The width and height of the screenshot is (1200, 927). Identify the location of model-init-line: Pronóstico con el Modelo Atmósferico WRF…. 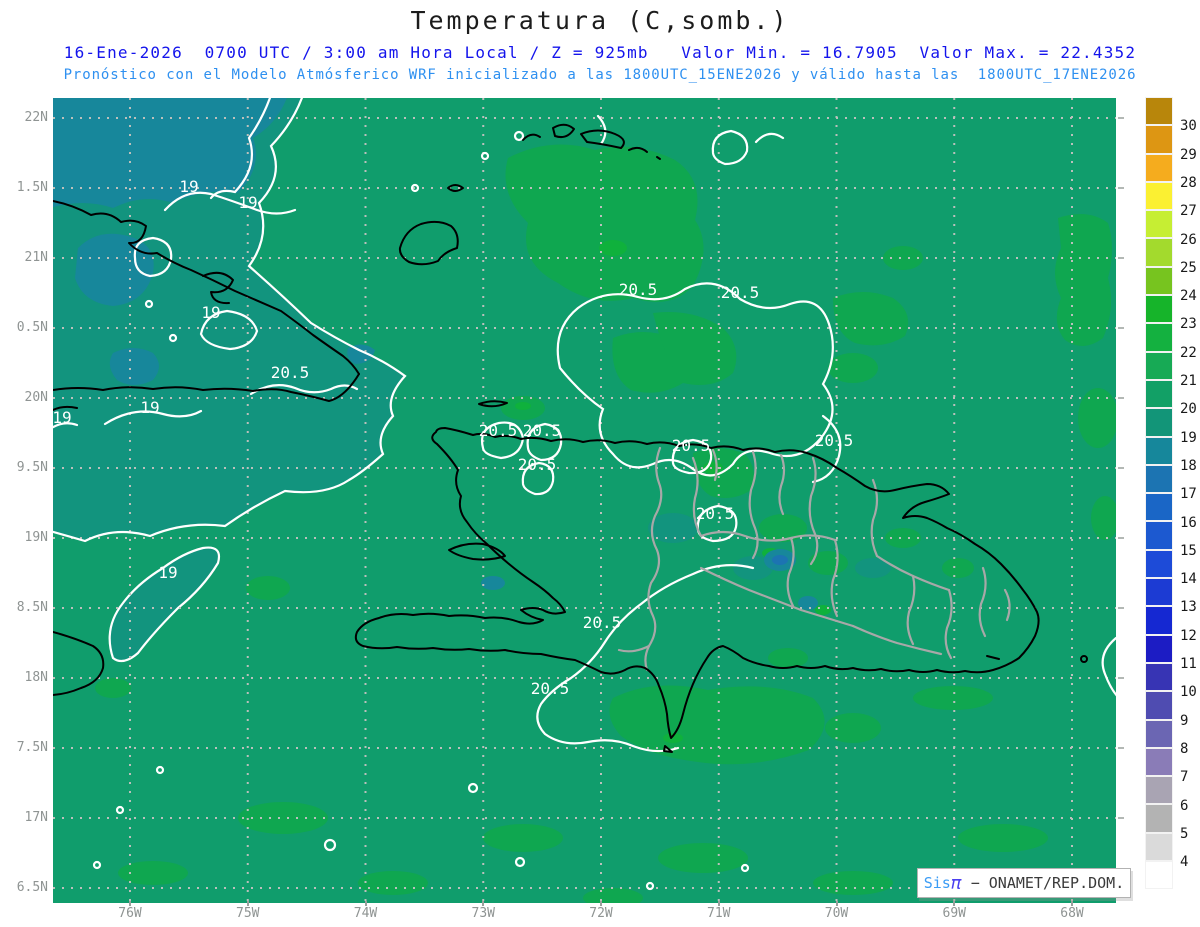
(600, 75).